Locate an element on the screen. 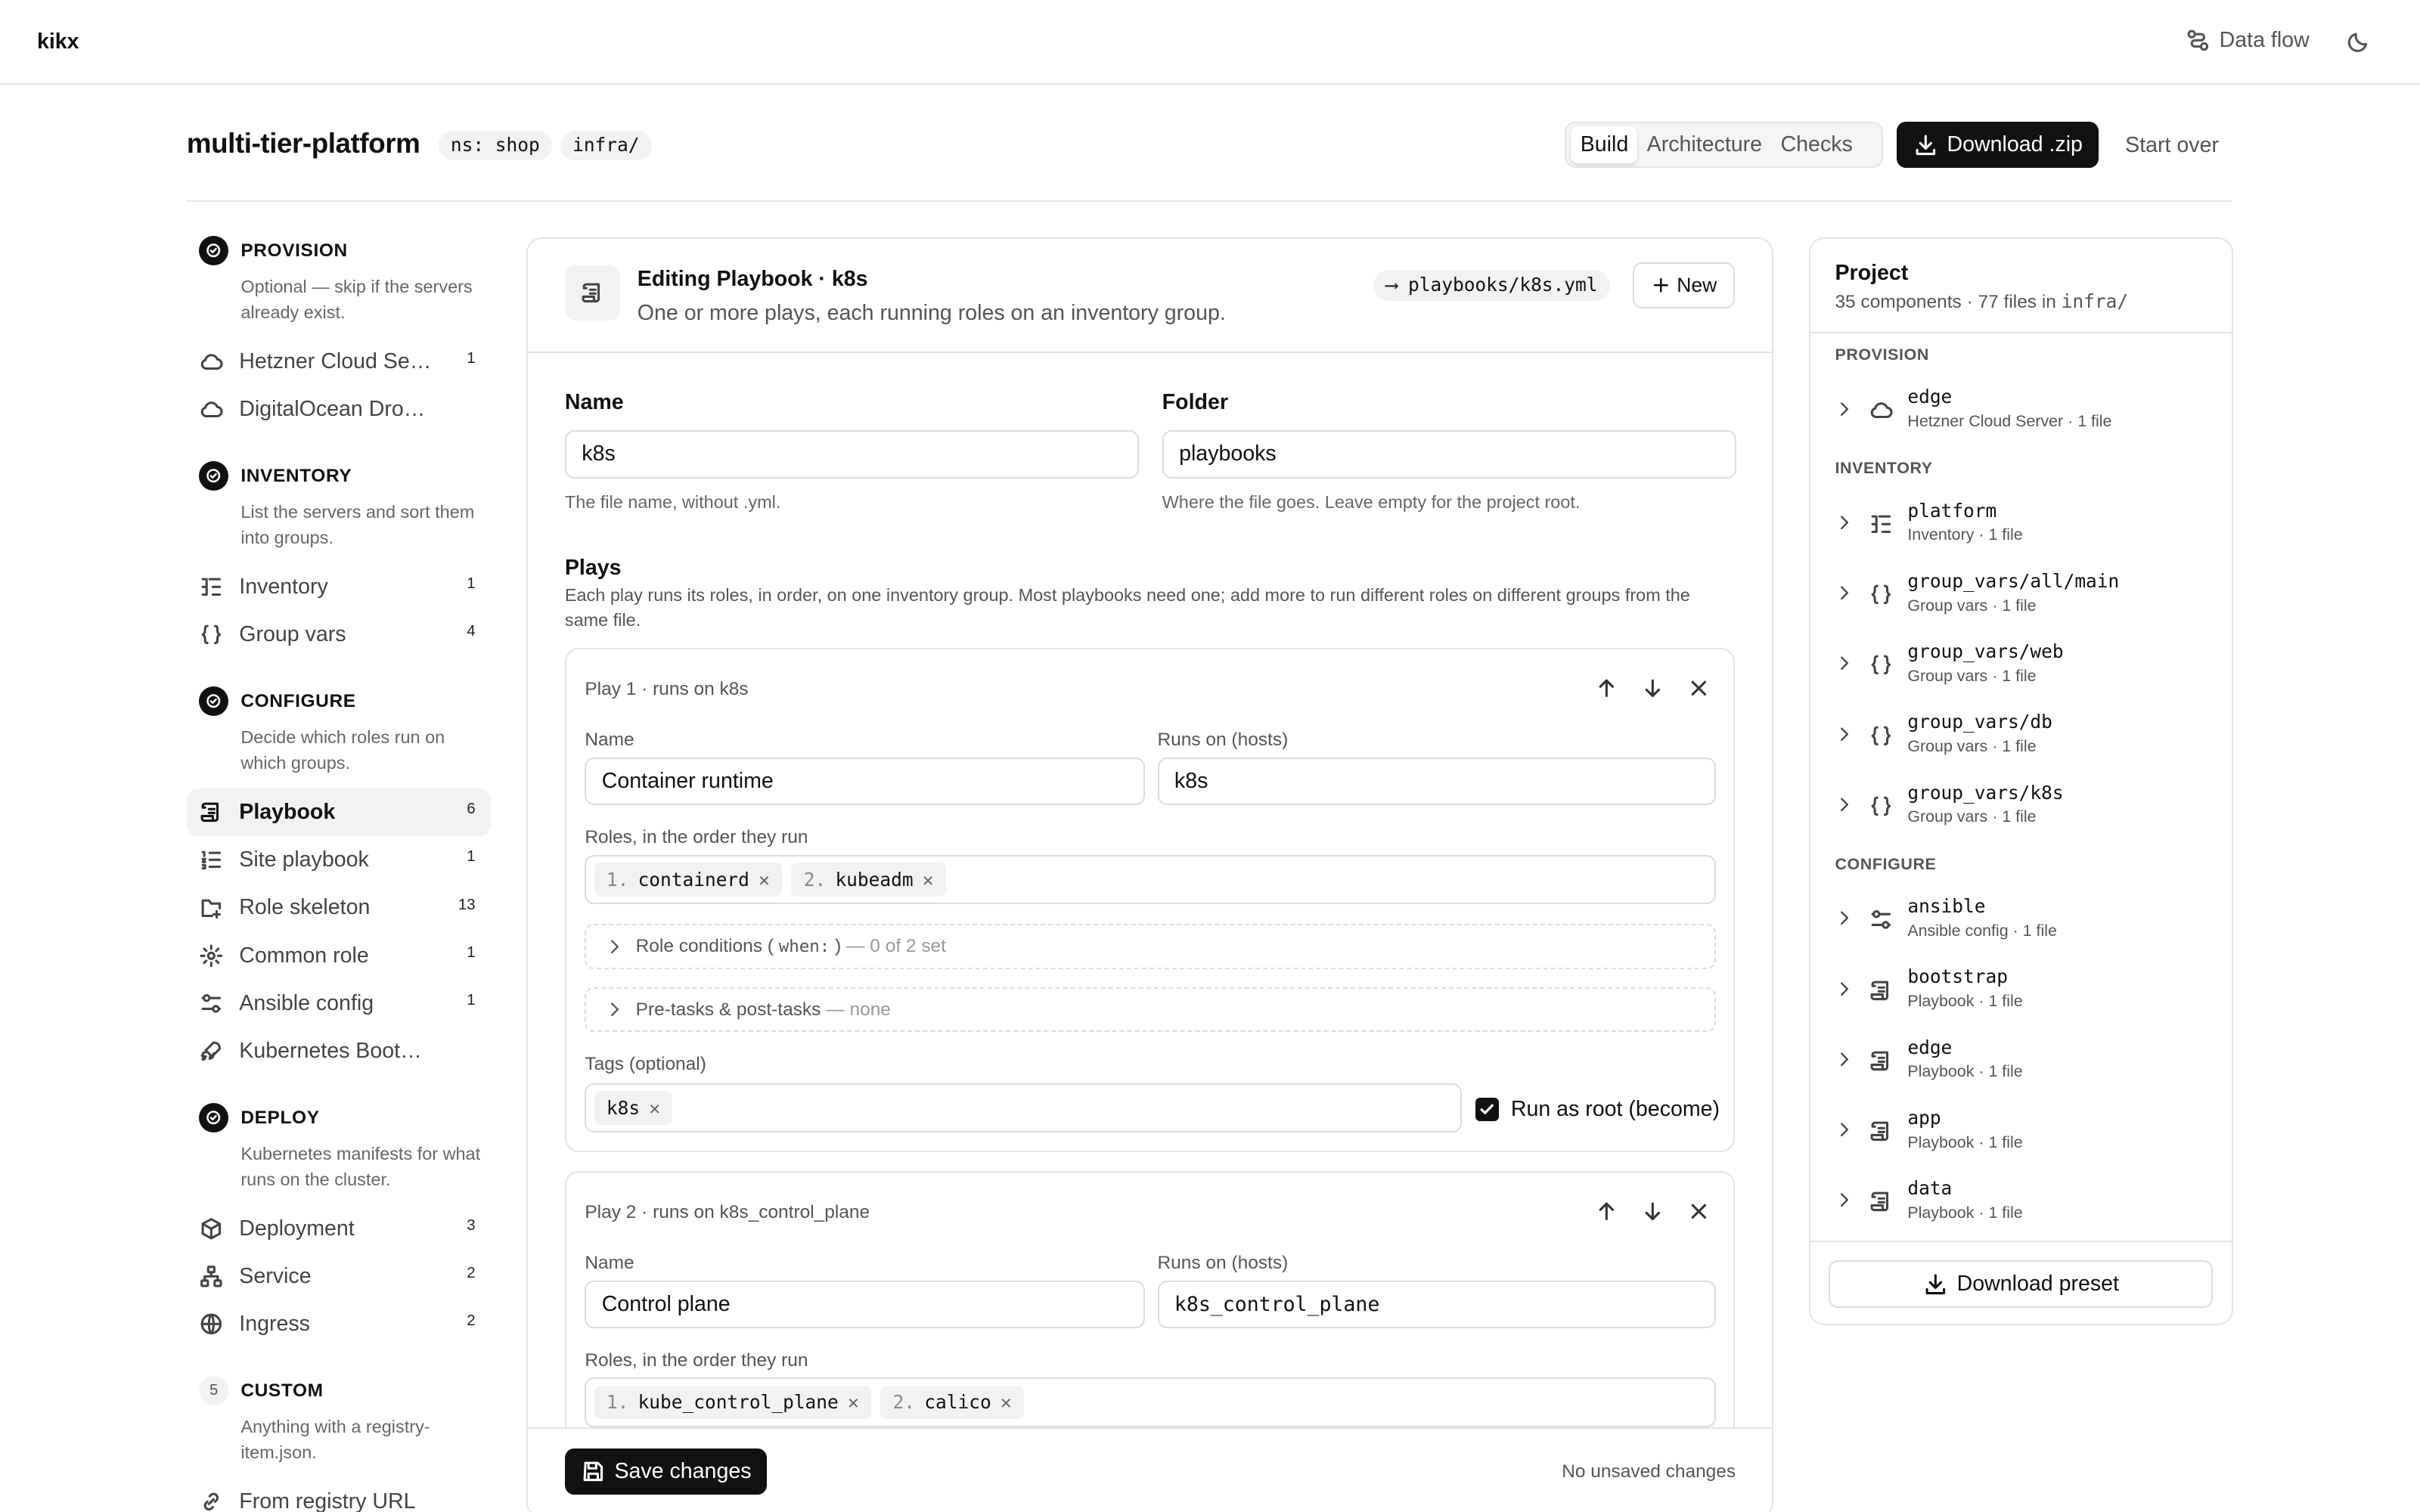 The height and width of the screenshot is (1512, 2420). component-item: edge Playbook · 1 file is located at coordinates (2024, 1064).